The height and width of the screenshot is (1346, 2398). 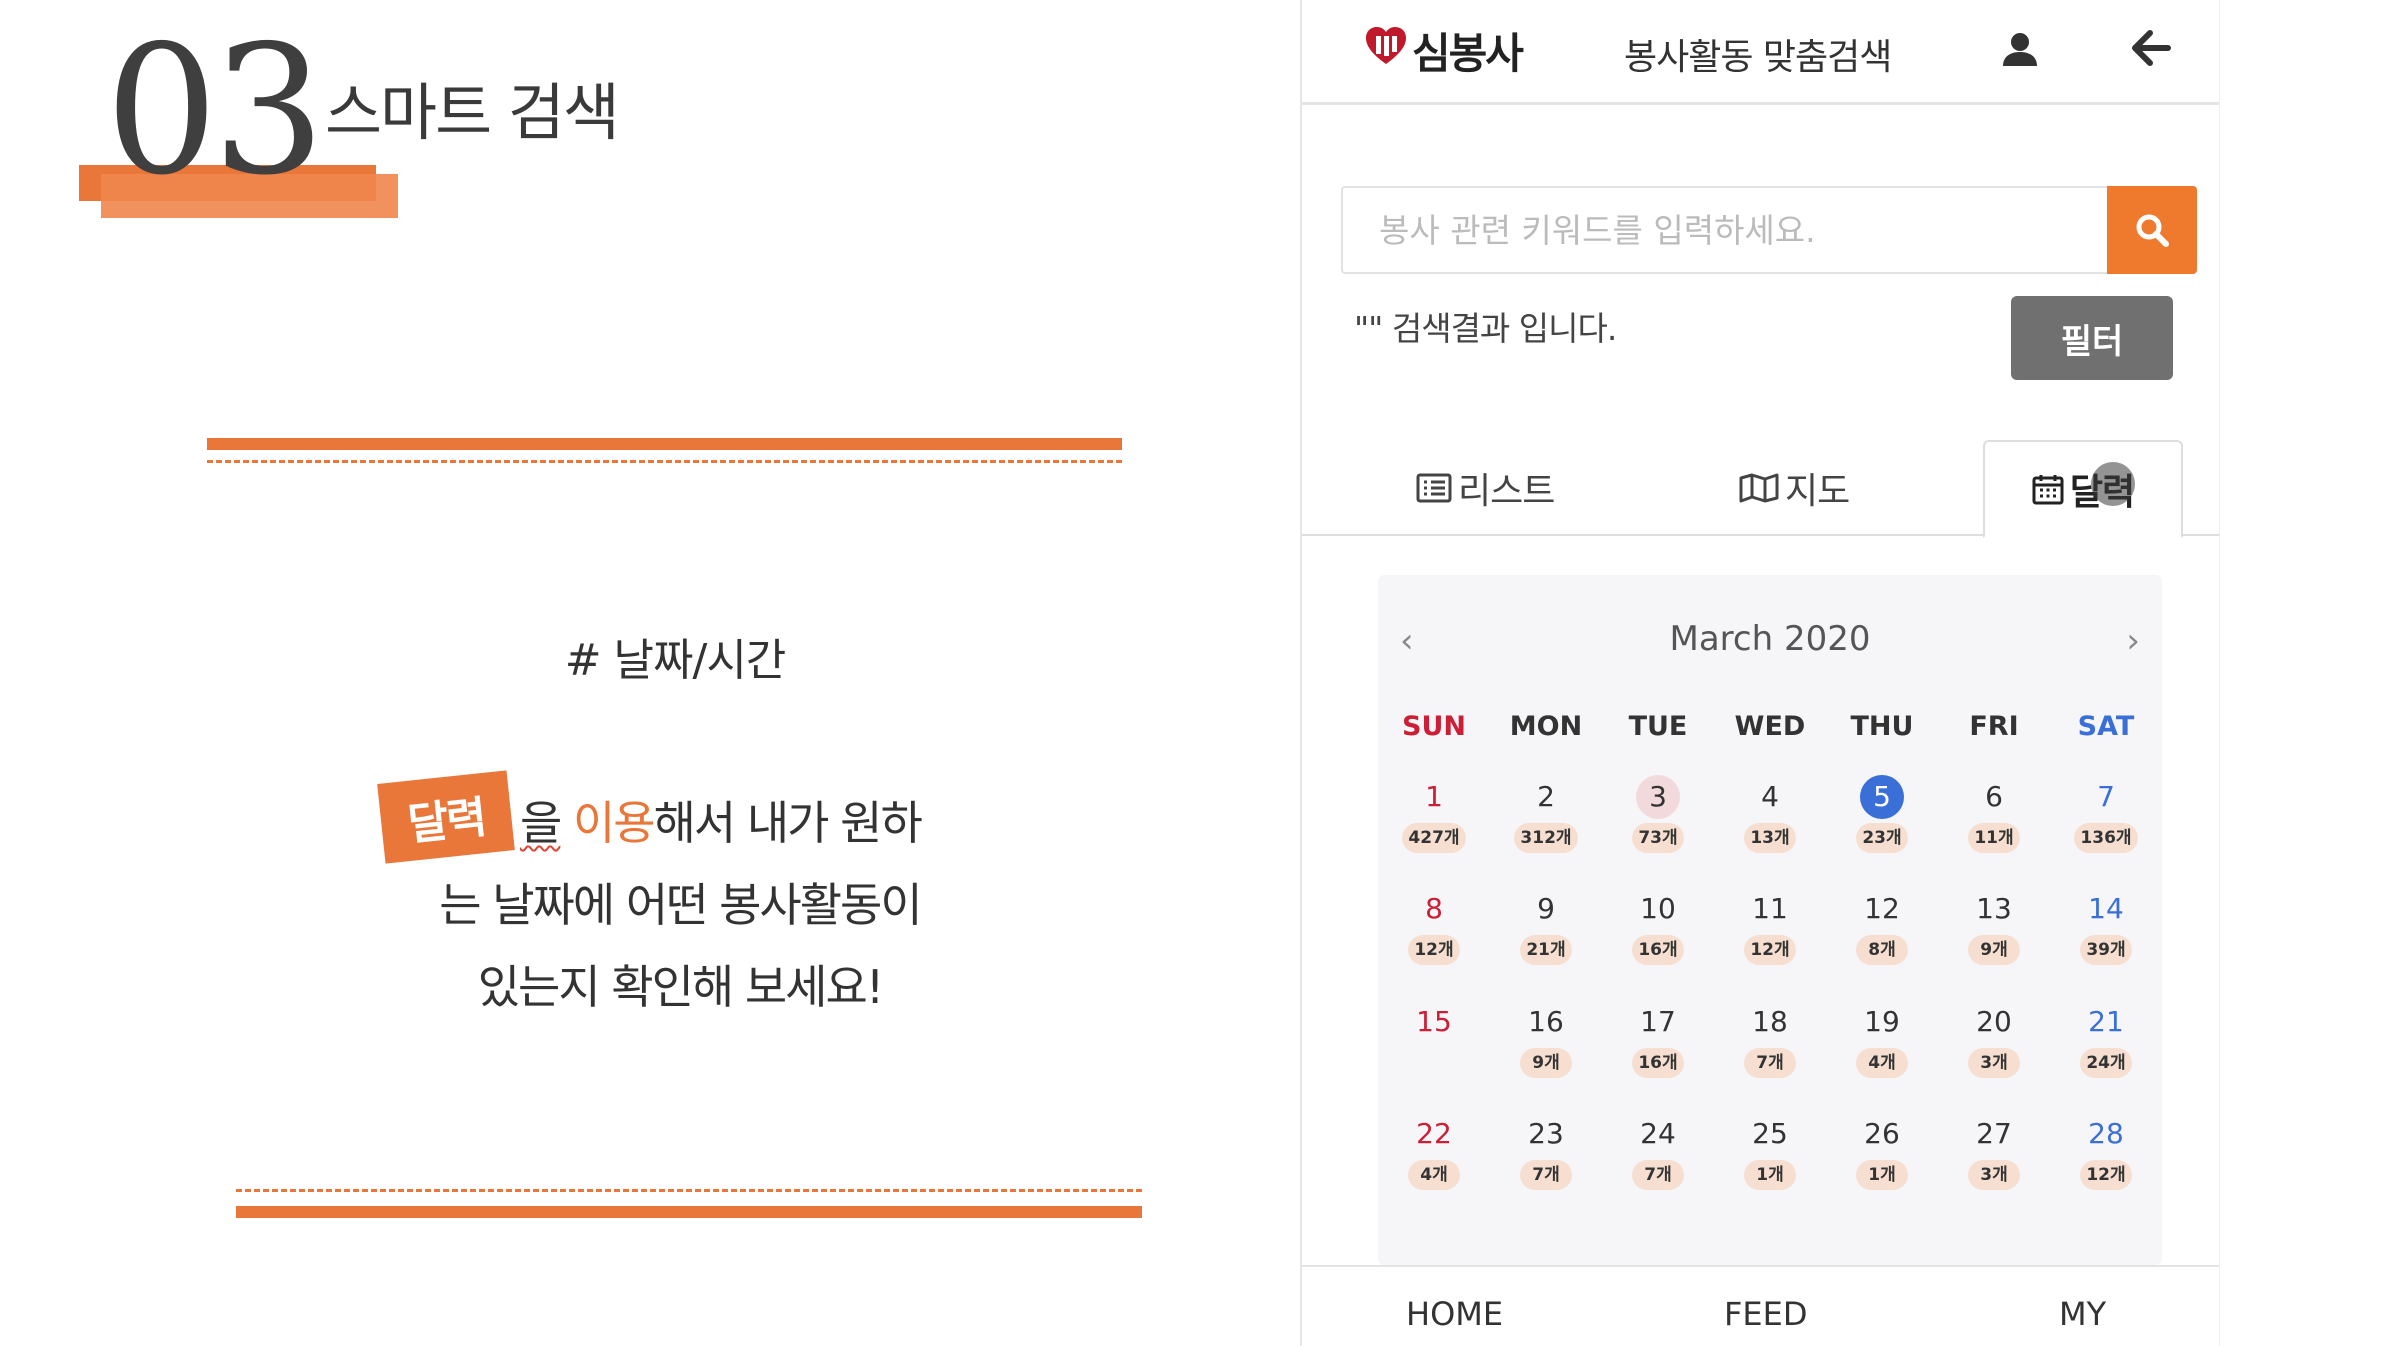 I want to click on search-icon, so click(x=2152, y=230).